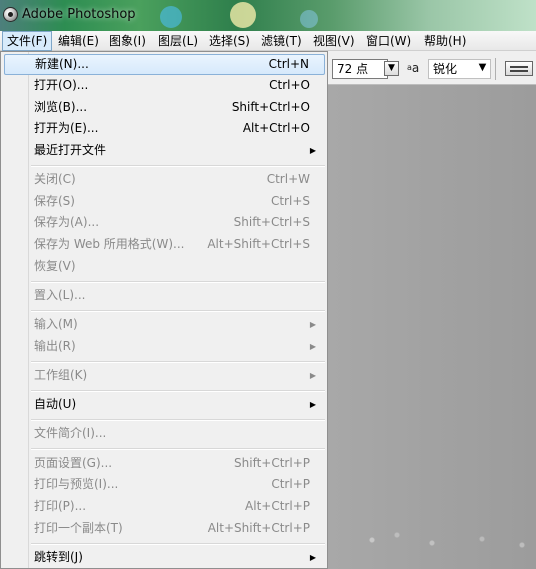  What do you see at coordinates (495, 69) in the screenshot?
I see `toolbar-separator` at bounding box center [495, 69].